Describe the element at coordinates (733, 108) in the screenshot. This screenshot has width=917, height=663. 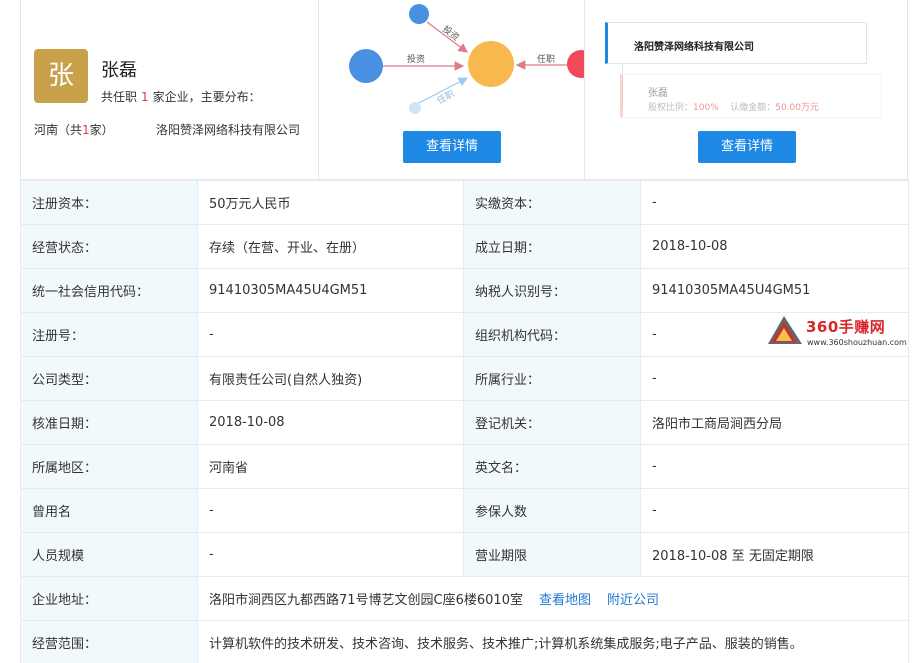
I see `tree-holder-detail: 股权比例：100% 认缴金额：50.00万元` at that location.